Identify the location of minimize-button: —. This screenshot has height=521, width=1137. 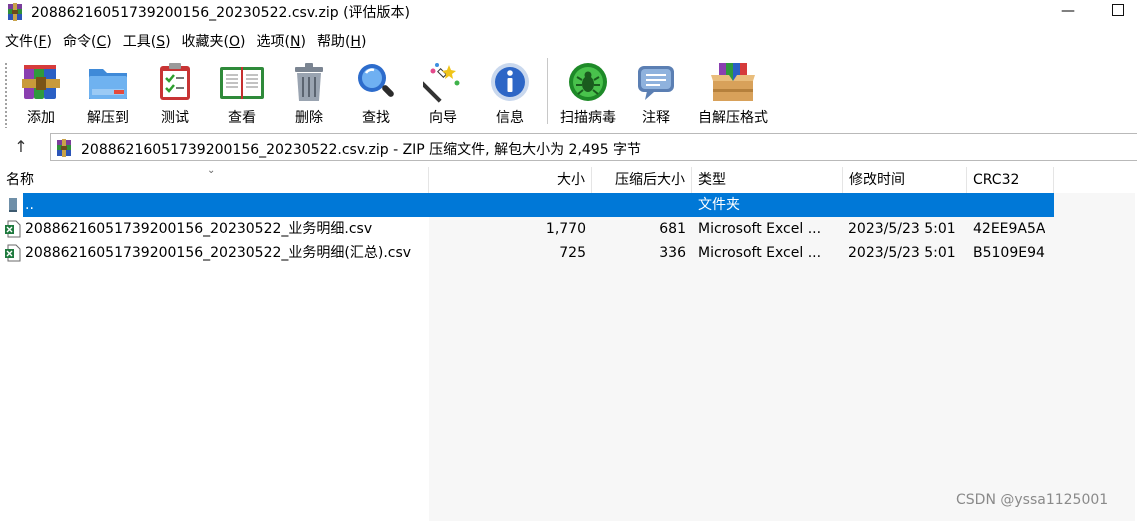
(1068, 11).